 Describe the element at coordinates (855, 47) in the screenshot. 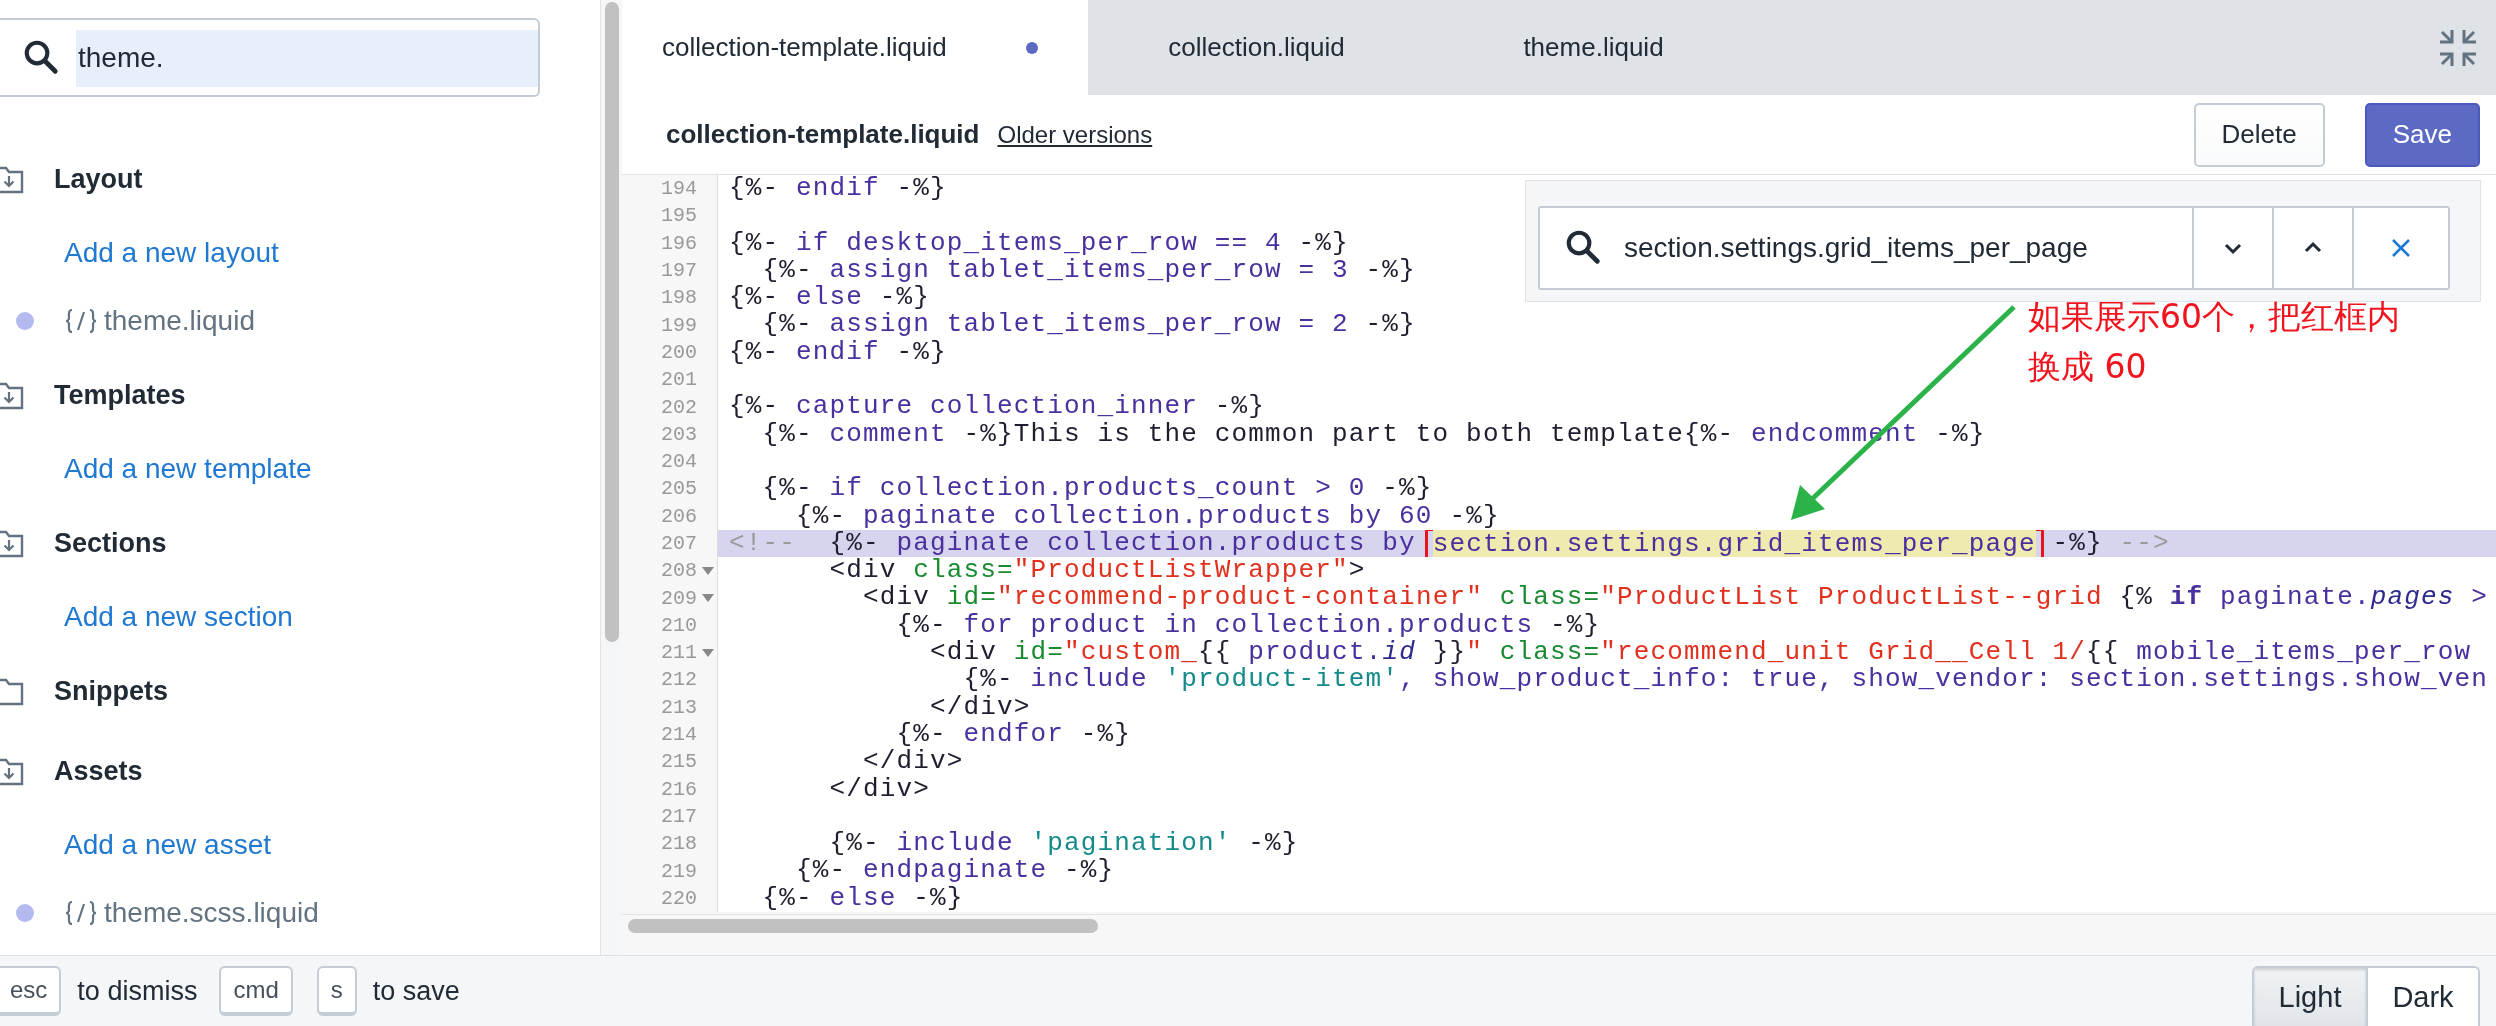

I see `file-tab: collection-template.liquid` at that location.